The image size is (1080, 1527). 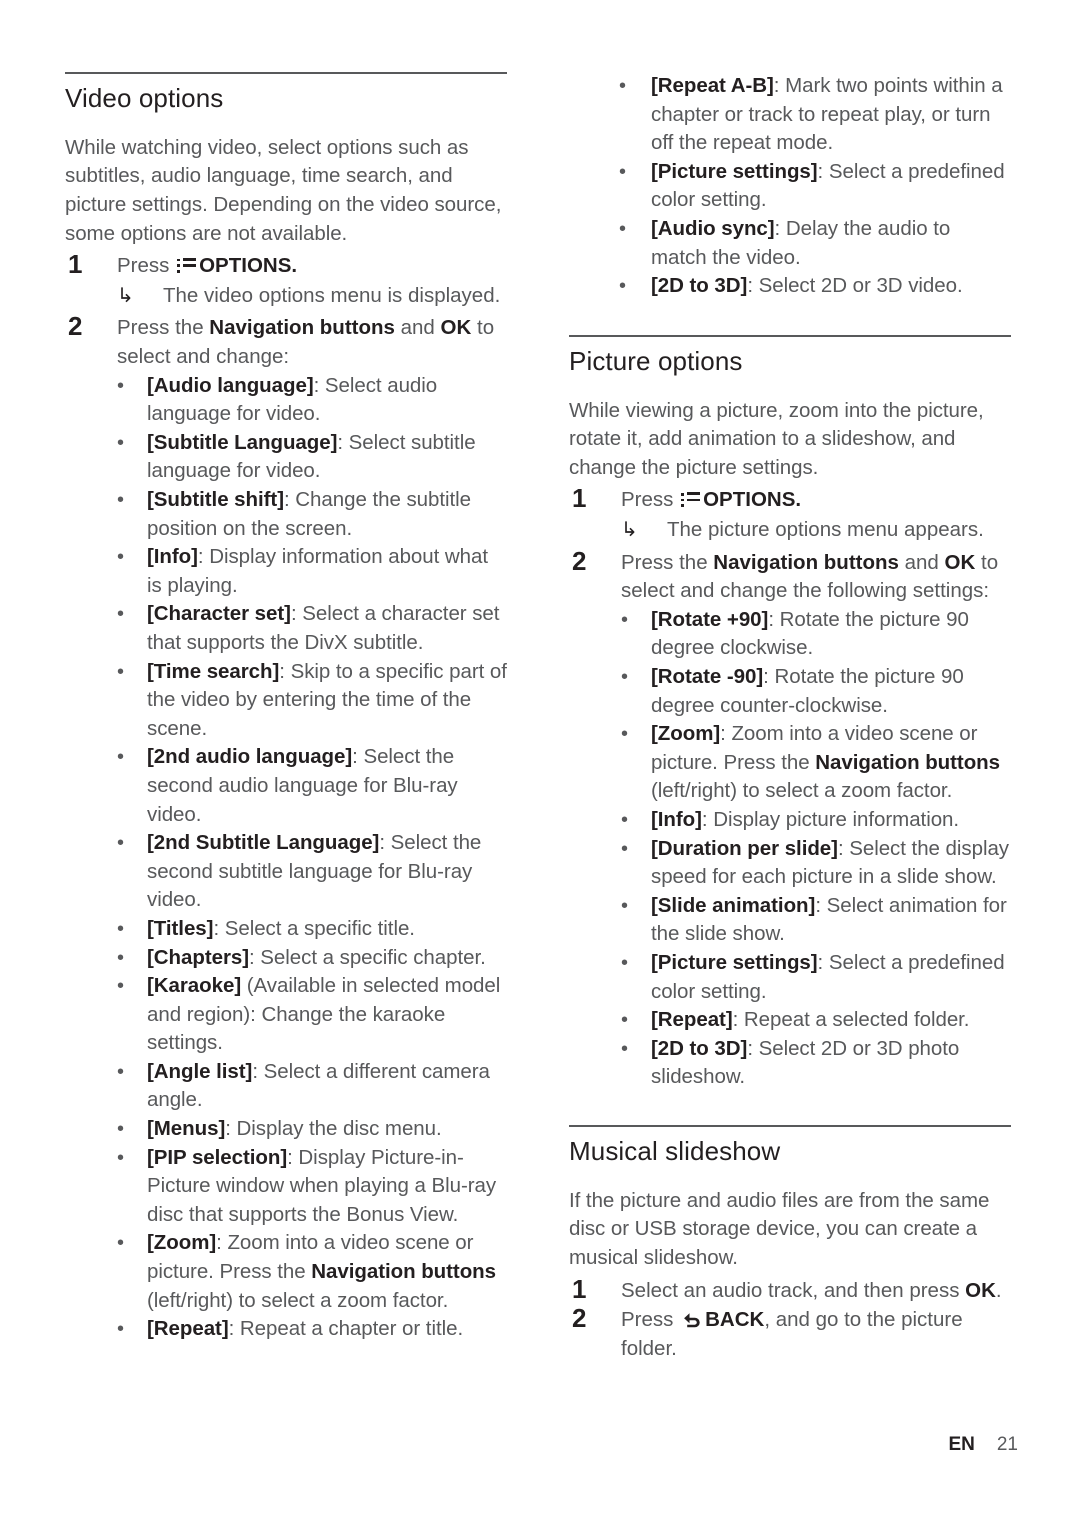 What do you see at coordinates (194, 986) in the screenshot?
I see `option-term: [Karaoke]` at bounding box center [194, 986].